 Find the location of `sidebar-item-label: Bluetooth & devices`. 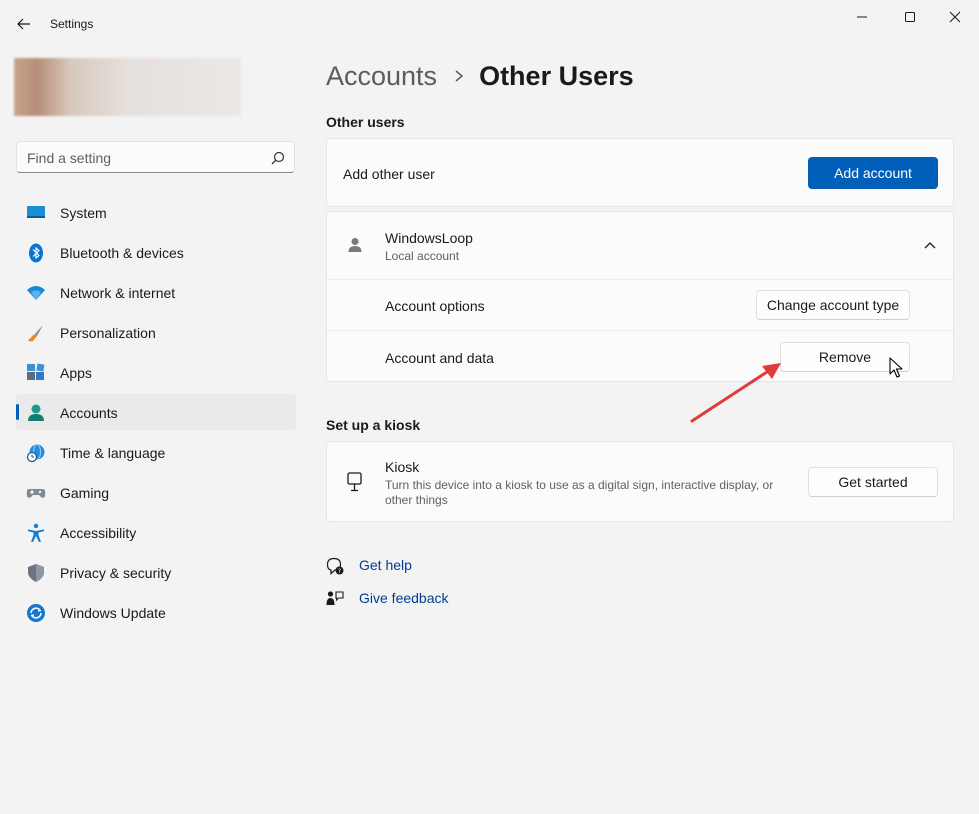

sidebar-item-label: Bluetooth & devices is located at coordinates (122, 253).